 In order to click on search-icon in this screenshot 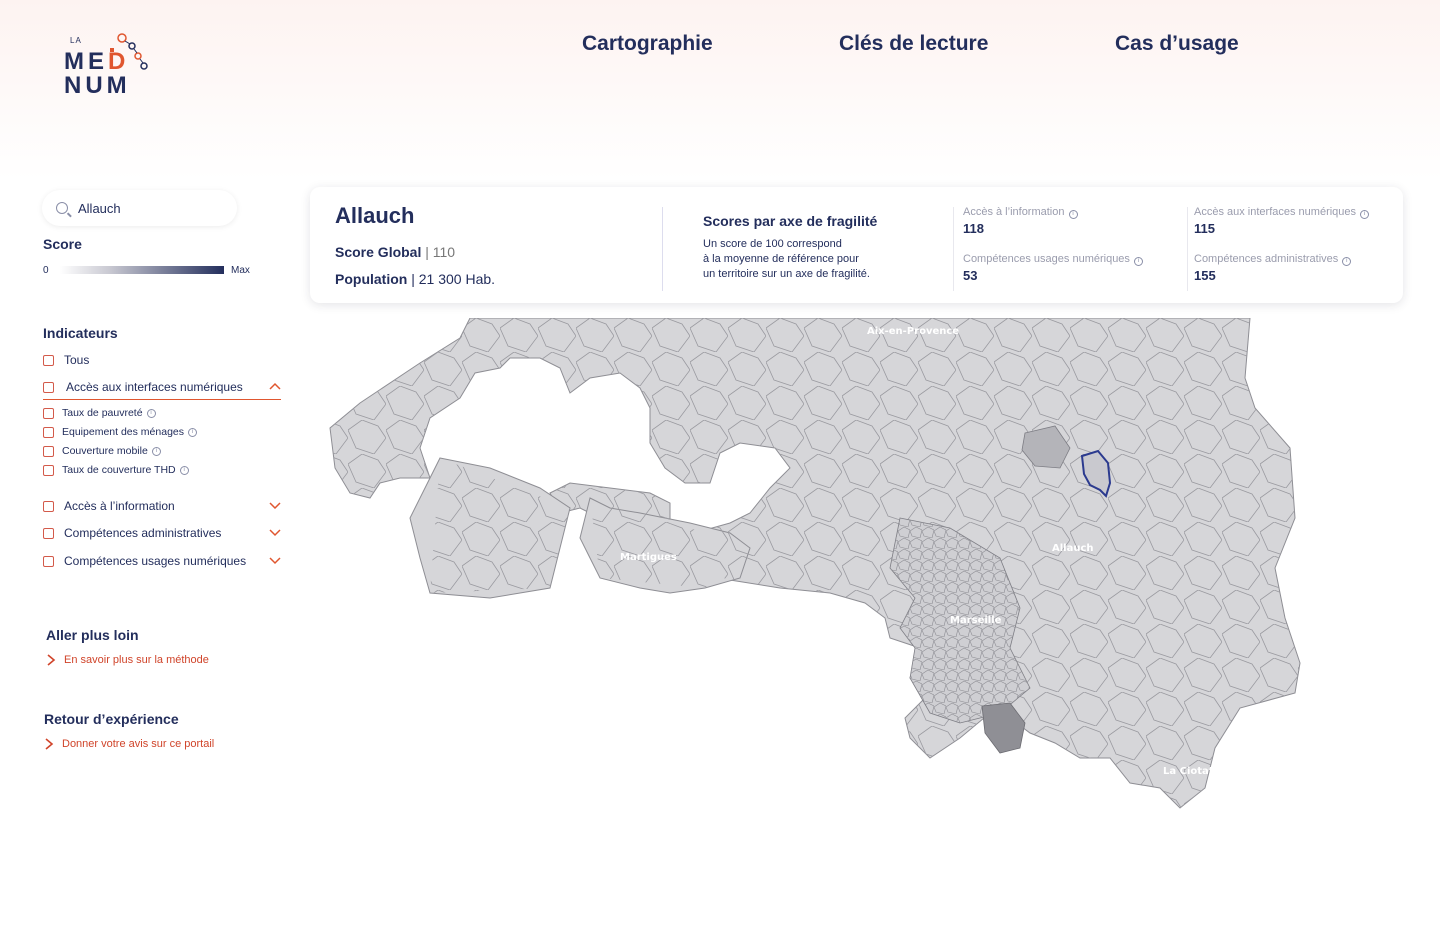, I will do `click(62, 208)`.